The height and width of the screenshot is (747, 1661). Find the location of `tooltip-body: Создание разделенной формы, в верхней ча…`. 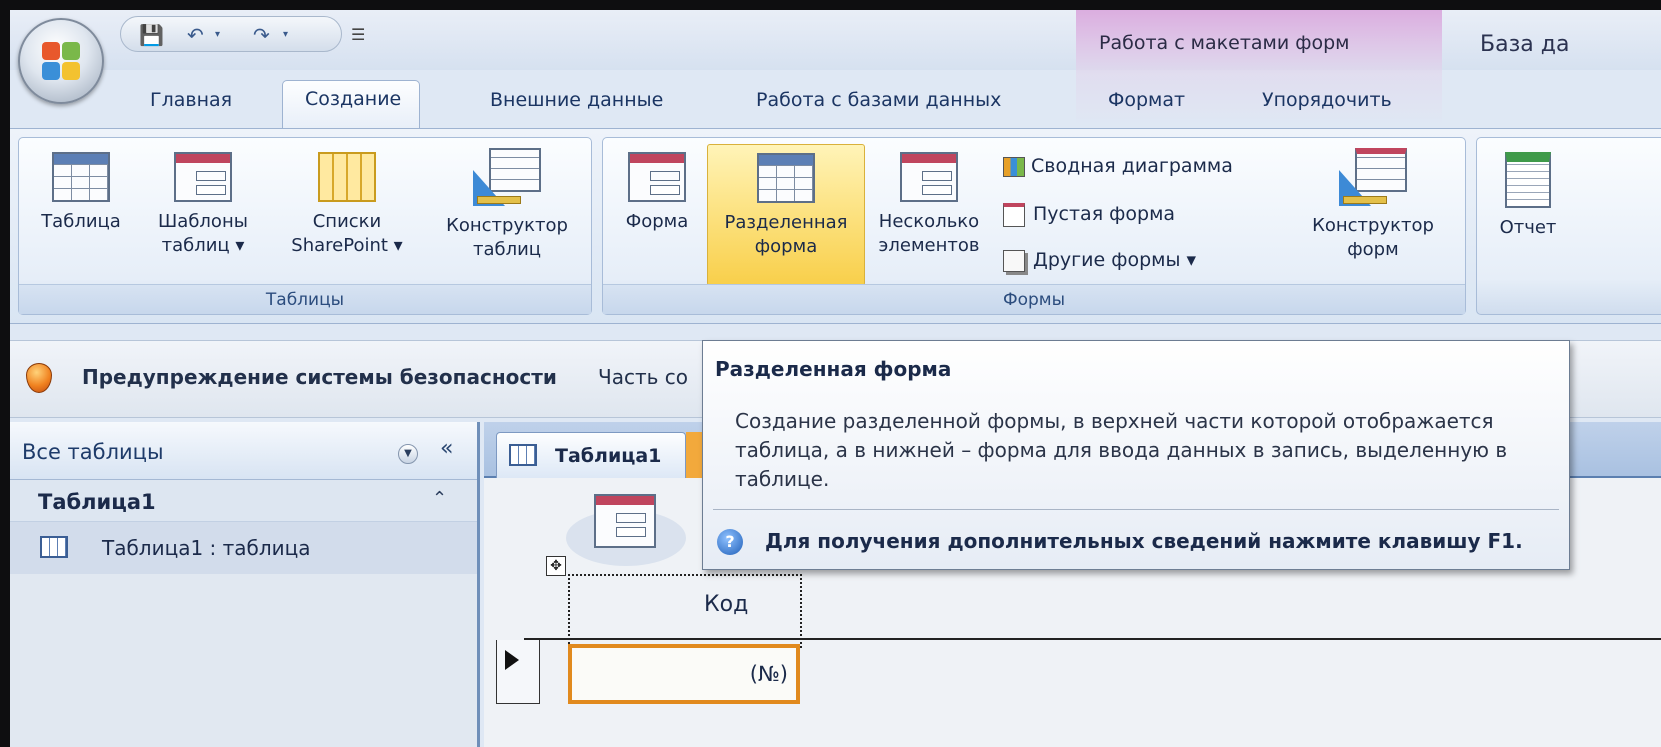

tooltip-body: Создание разделенной формы, в верхней ча… is located at coordinates (1121, 450).